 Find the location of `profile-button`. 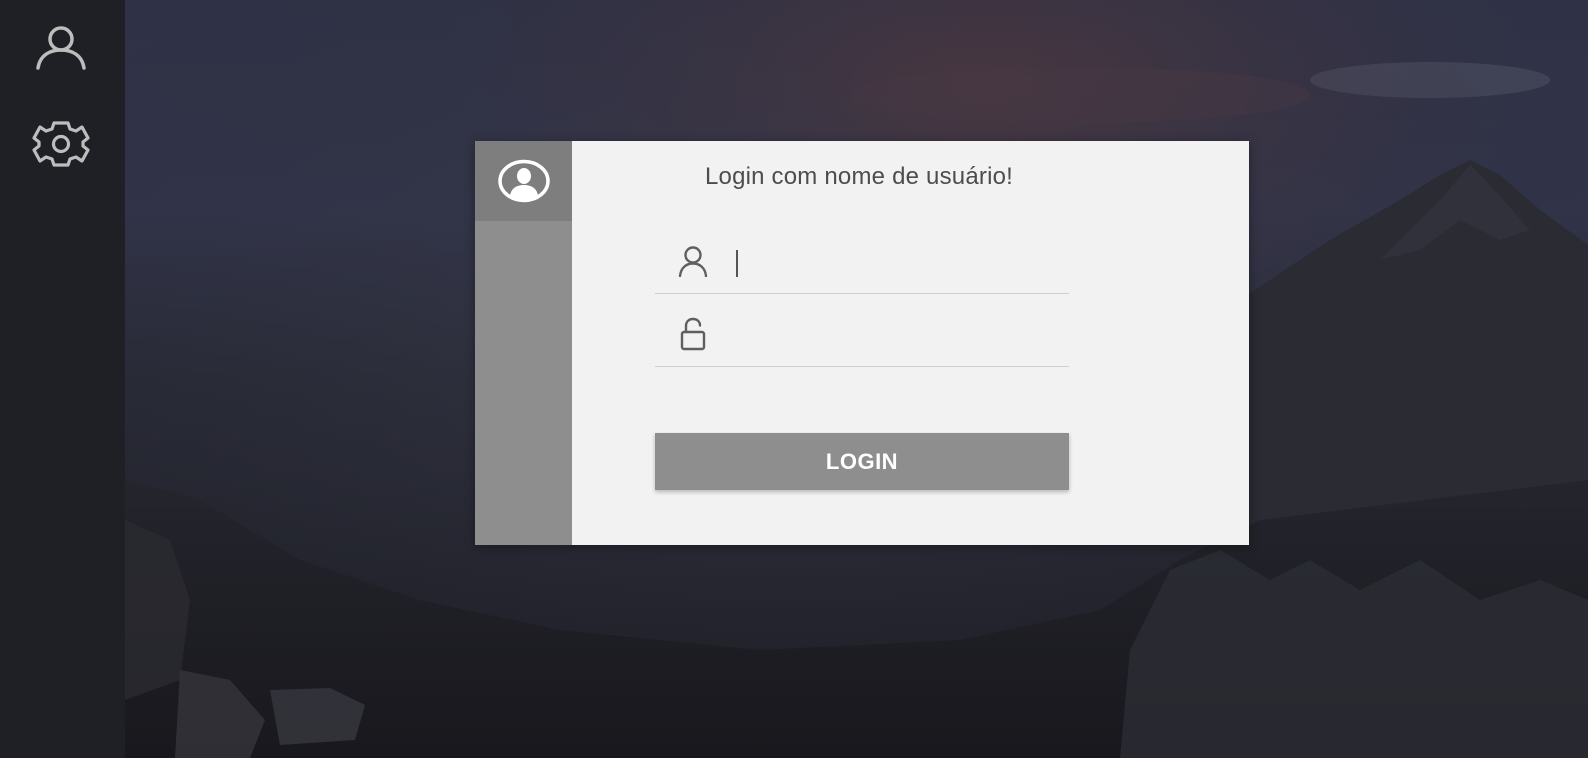

profile-button is located at coordinates (61, 48).